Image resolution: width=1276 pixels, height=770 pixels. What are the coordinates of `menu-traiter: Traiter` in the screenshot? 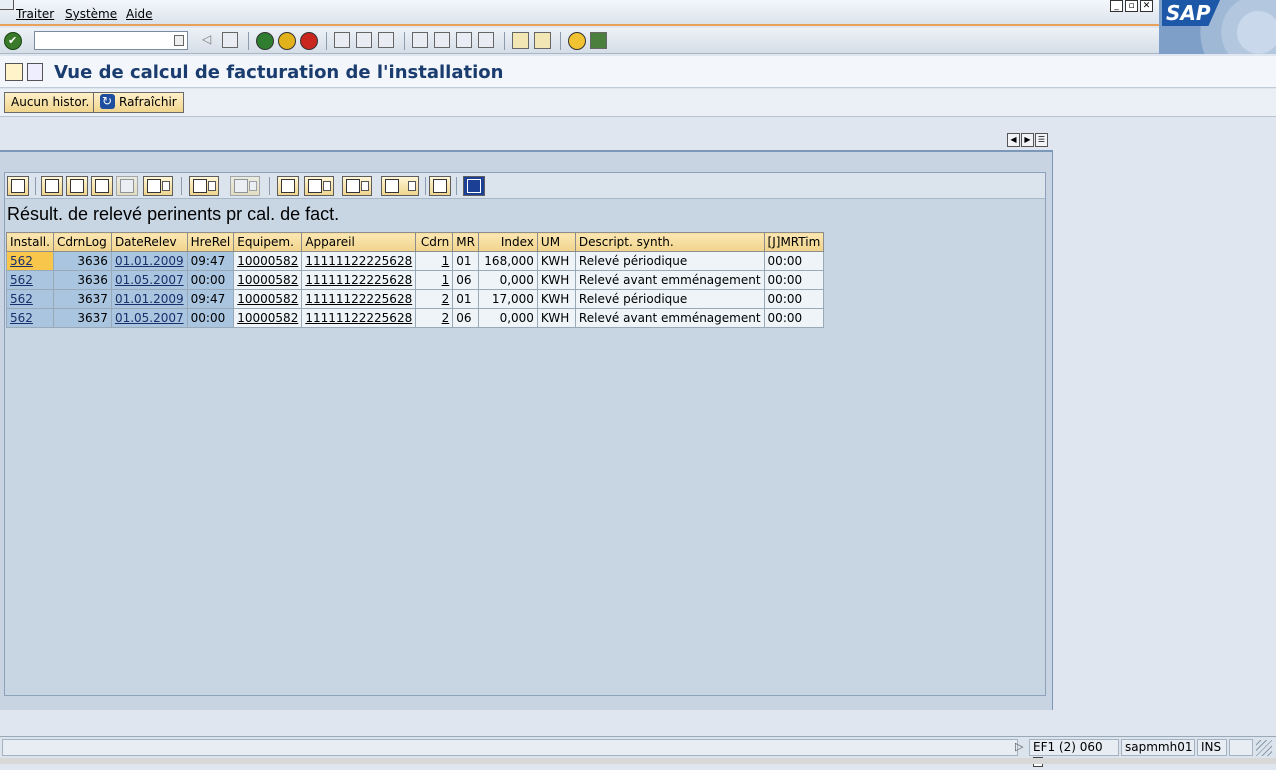 It's located at (35, 14).